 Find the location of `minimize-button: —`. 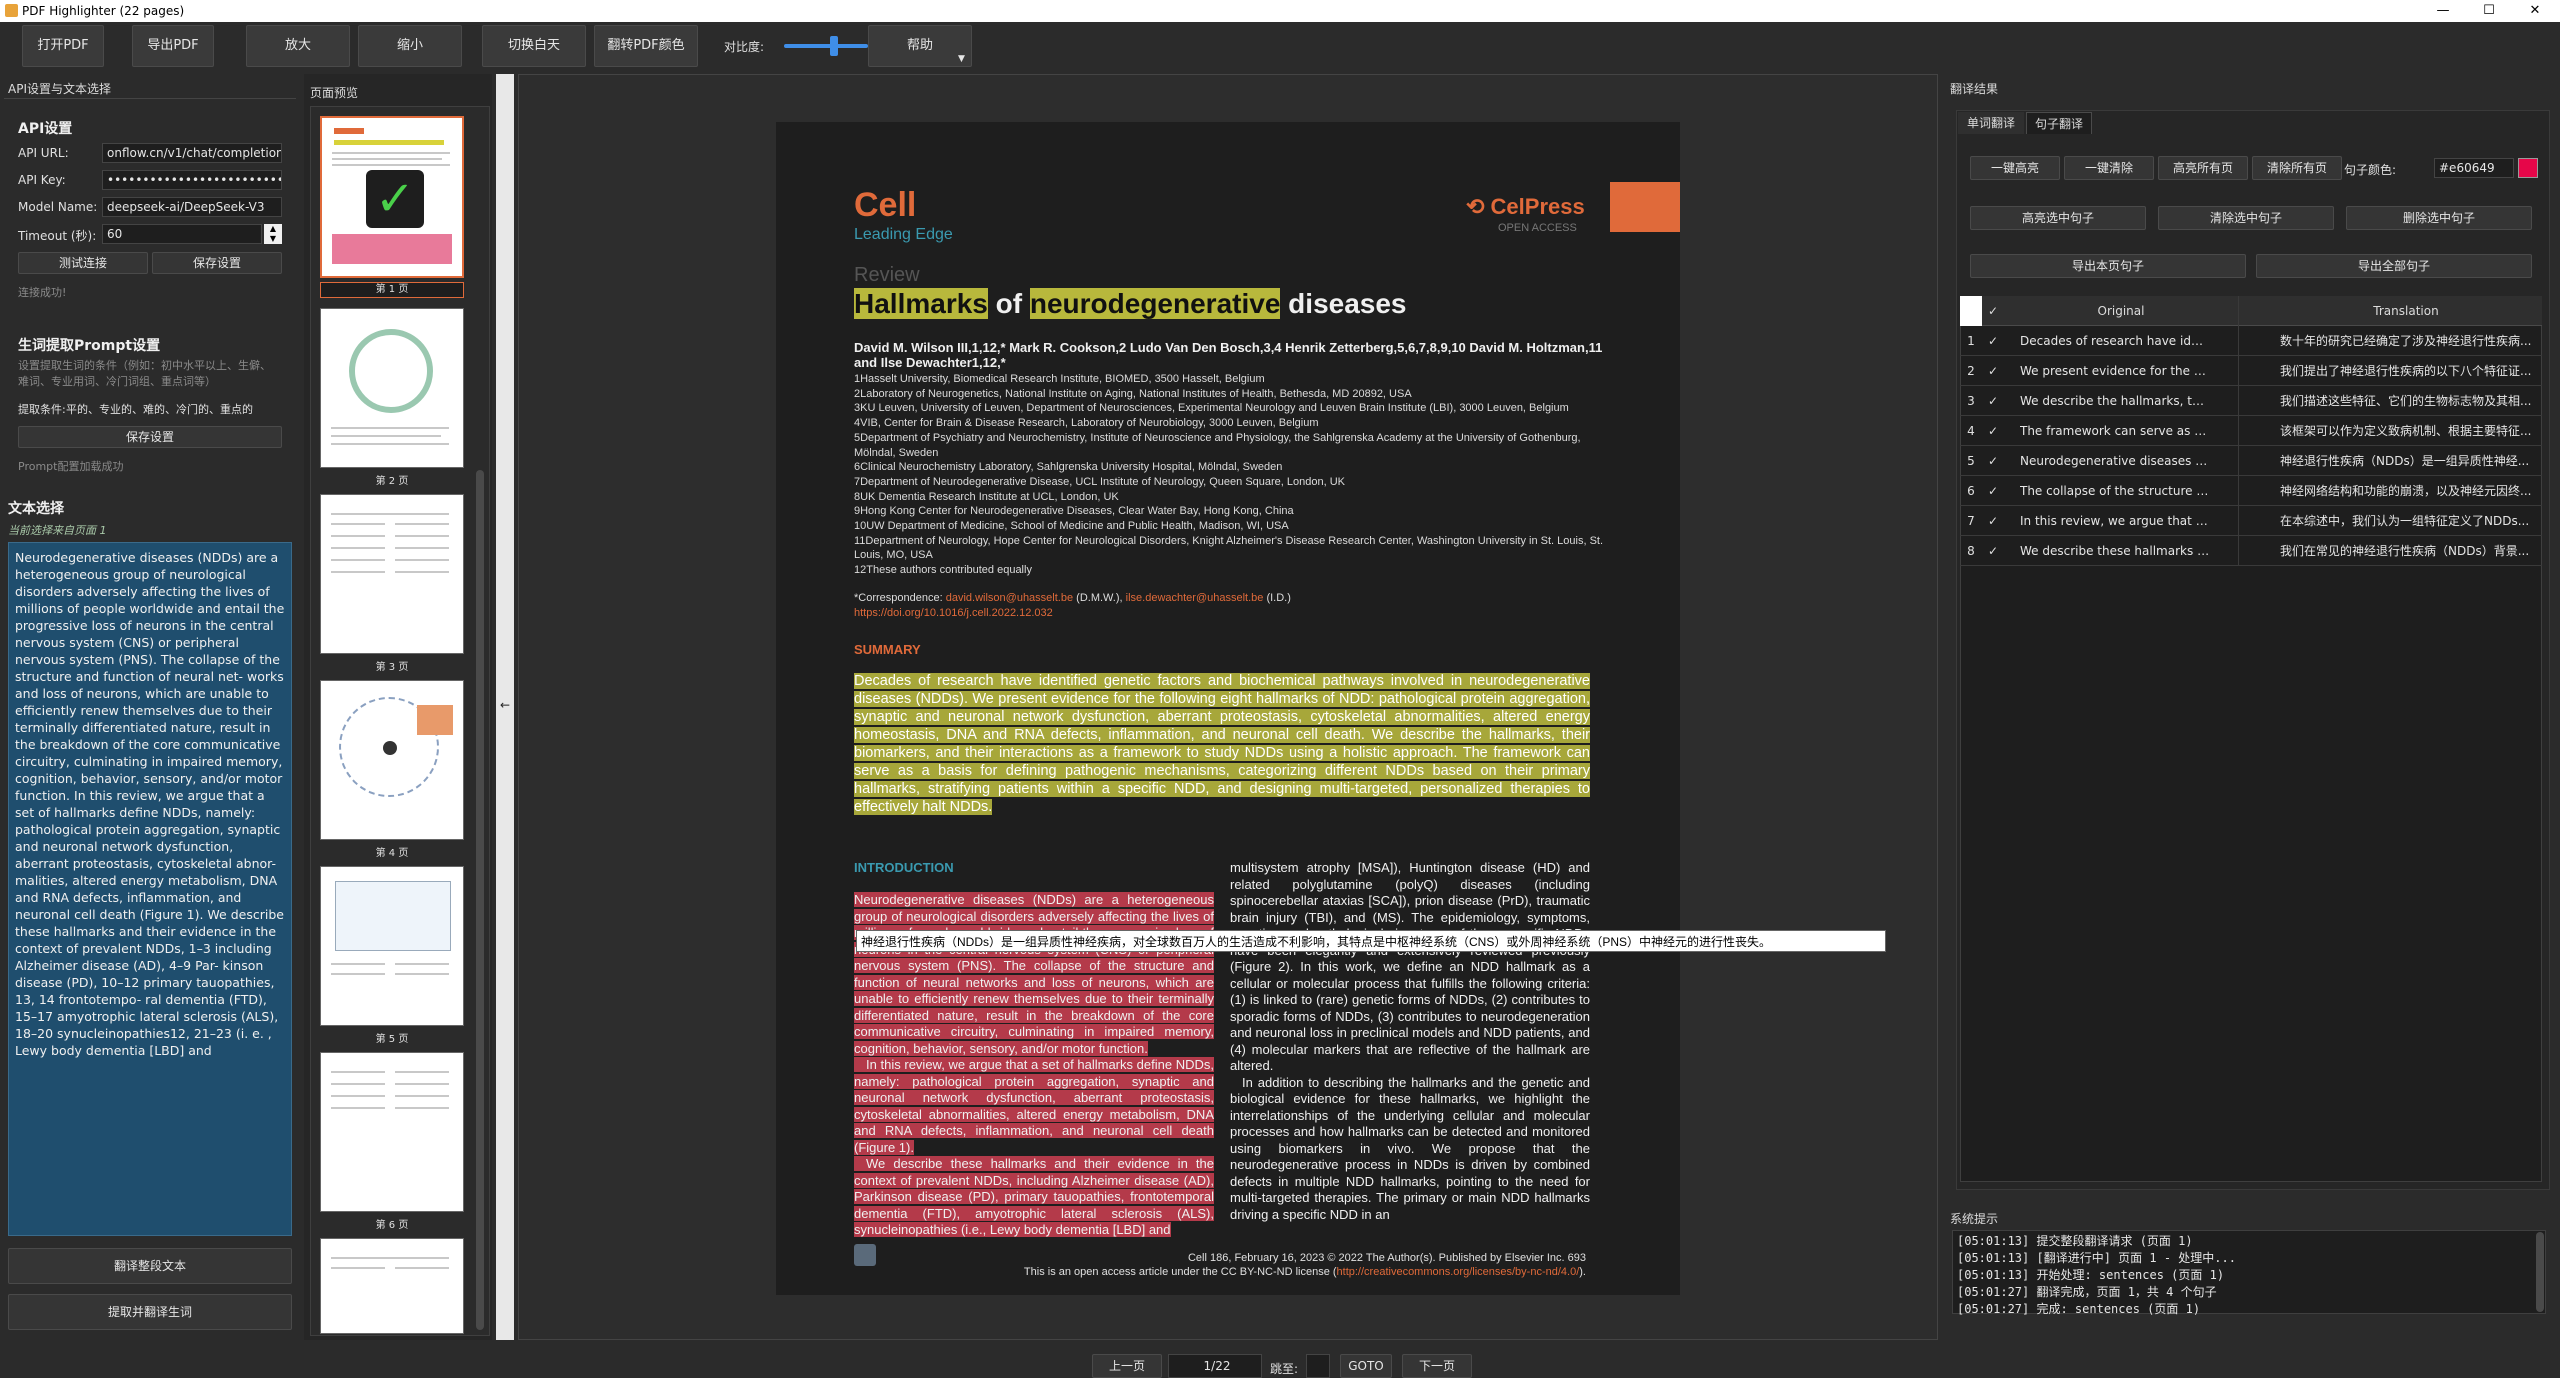

minimize-button: — is located at coordinates (2443, 11).